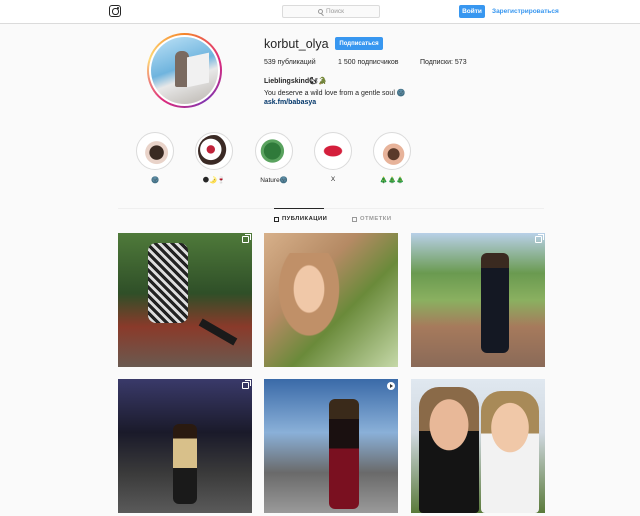 The width and height of the screenshot is (640, 516). What do you see at coordinates (115, 11) in the screenshot?
I see `instagram-icon` at bounding box center [115, 11].